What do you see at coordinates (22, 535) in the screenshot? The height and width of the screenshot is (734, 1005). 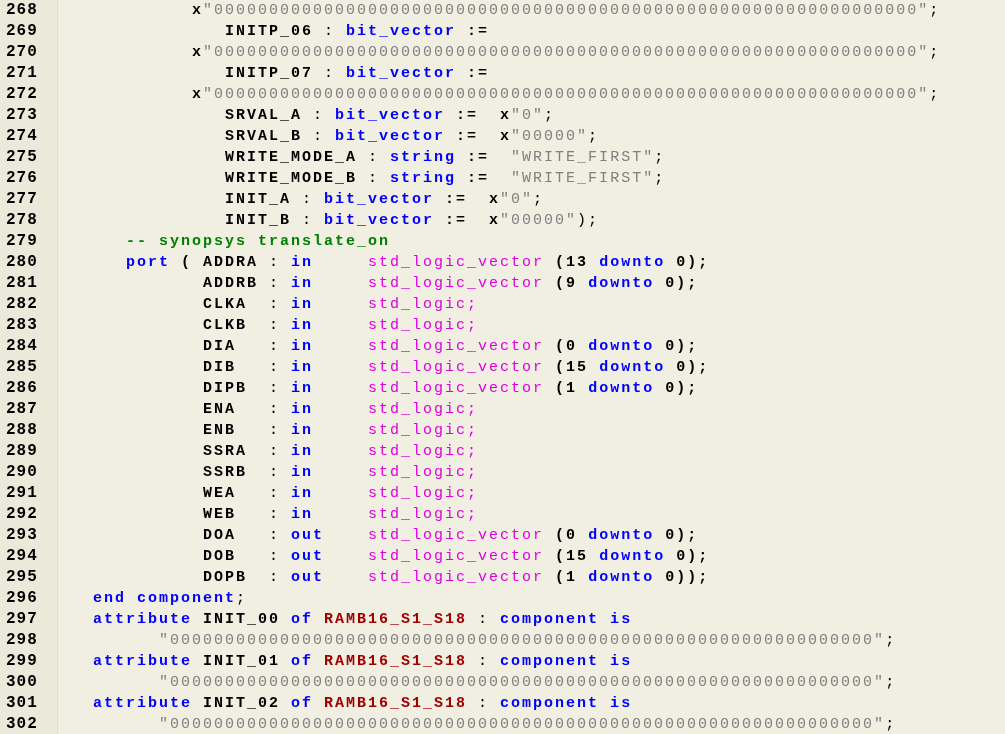 I see `line-number: 293` at bounding box center [22, 535].